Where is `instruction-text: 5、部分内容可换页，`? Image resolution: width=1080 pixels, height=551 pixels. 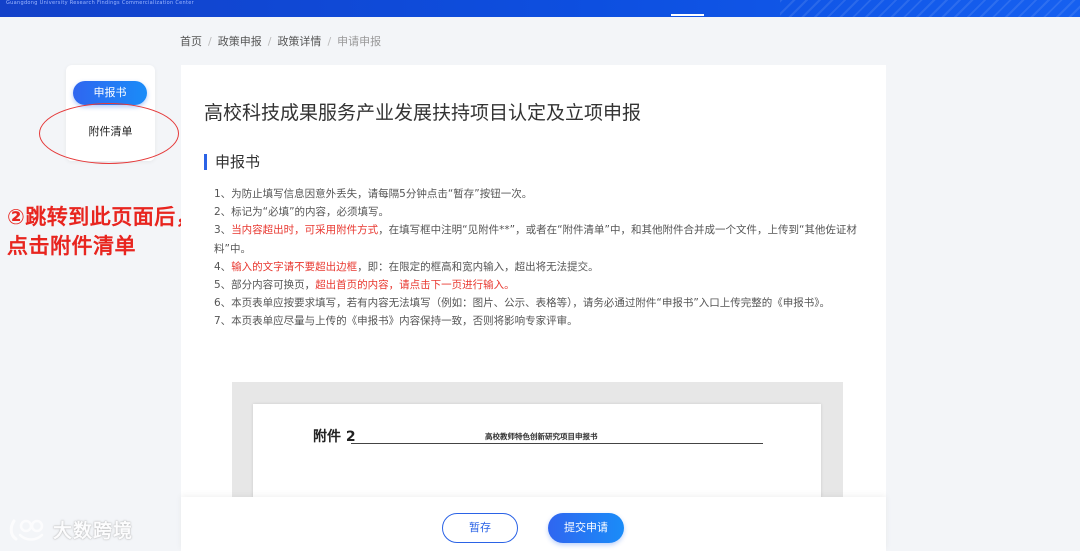
instruction-text: 5、部分内容可换页， is located at coordinates (265, 285).